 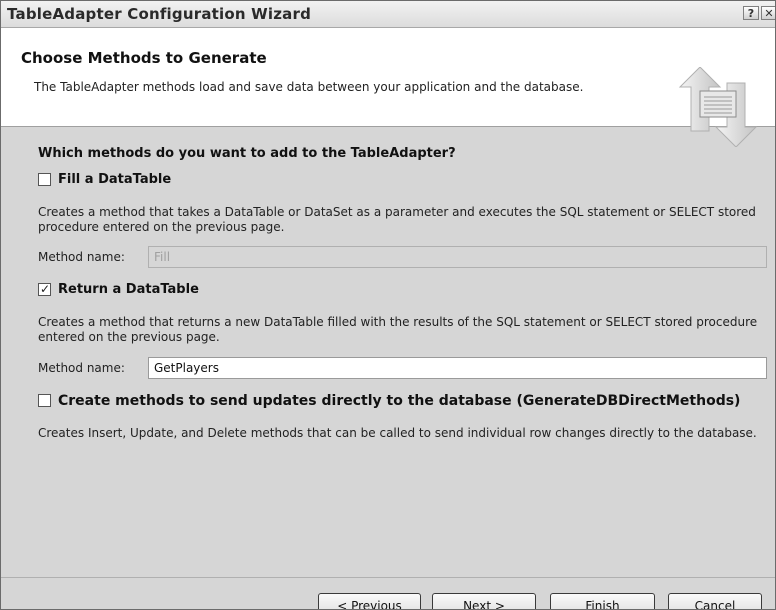 I want to click on window-title: TableAdapter Configuration Wizard, so click(x=159, y=14).